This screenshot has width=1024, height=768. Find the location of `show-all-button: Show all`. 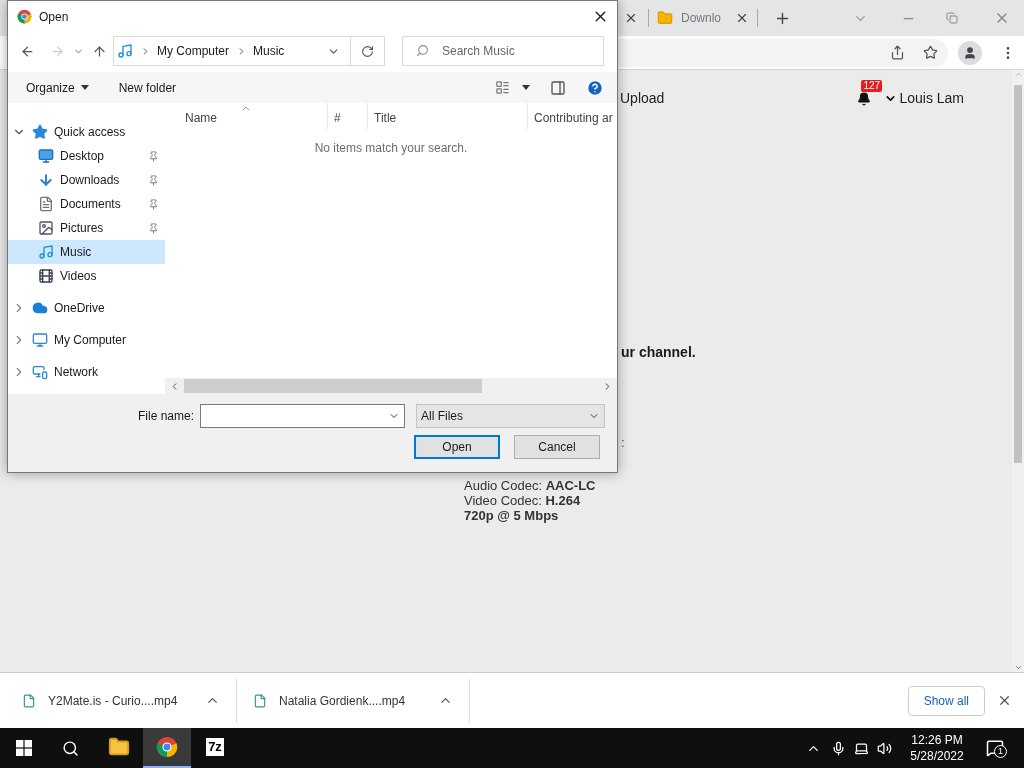

show-all-button: Show all is located at coordinates (946, 700).